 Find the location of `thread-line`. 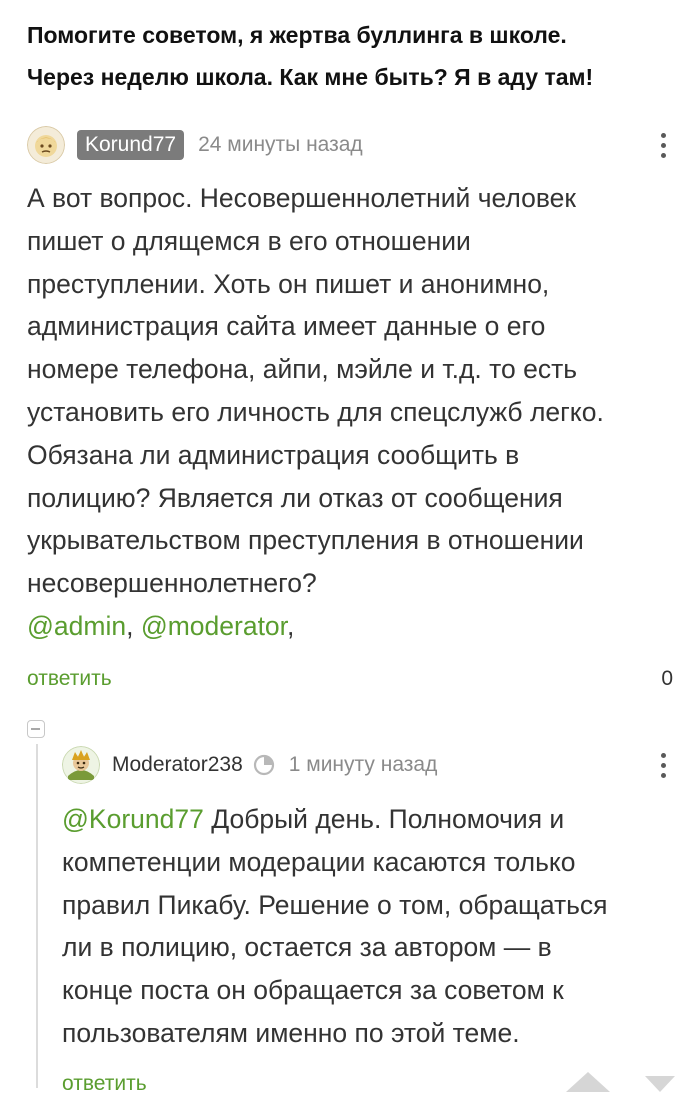

thread-line is located at coordinates (37, 916).